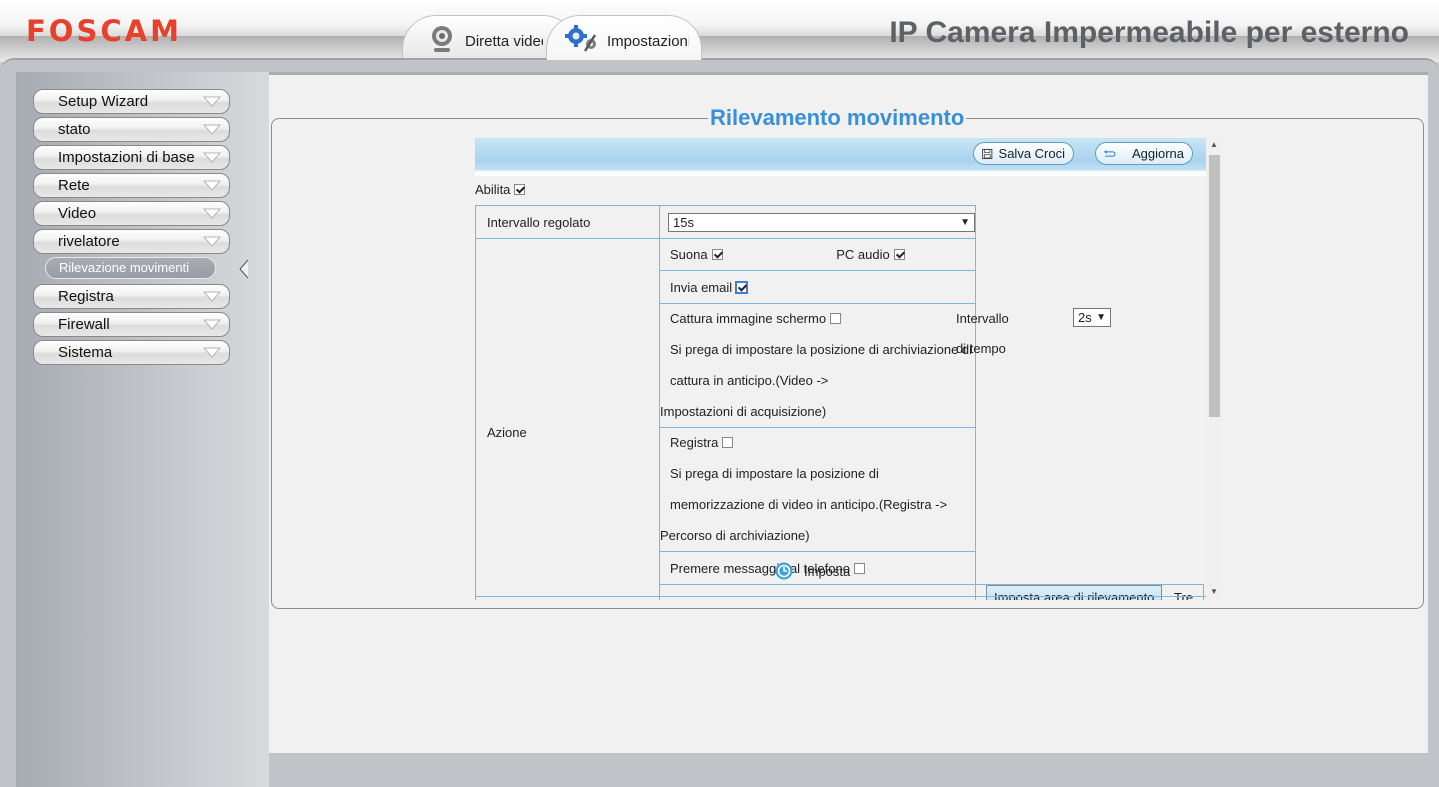  I want to click on apply-label: Imposta, so click(827, 571).